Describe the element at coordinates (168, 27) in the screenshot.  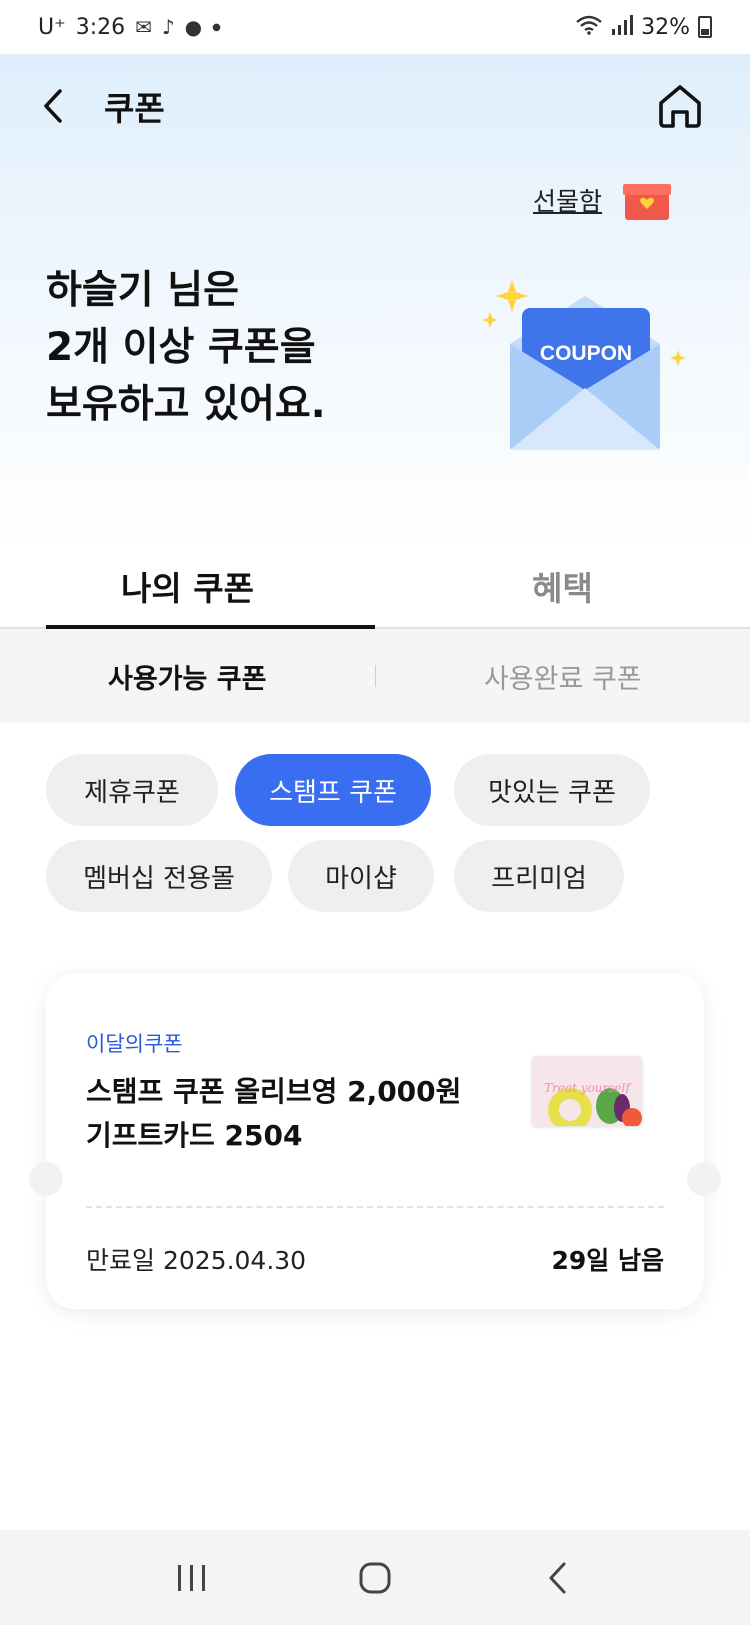
I see `notification-icon: ♪` at that location.